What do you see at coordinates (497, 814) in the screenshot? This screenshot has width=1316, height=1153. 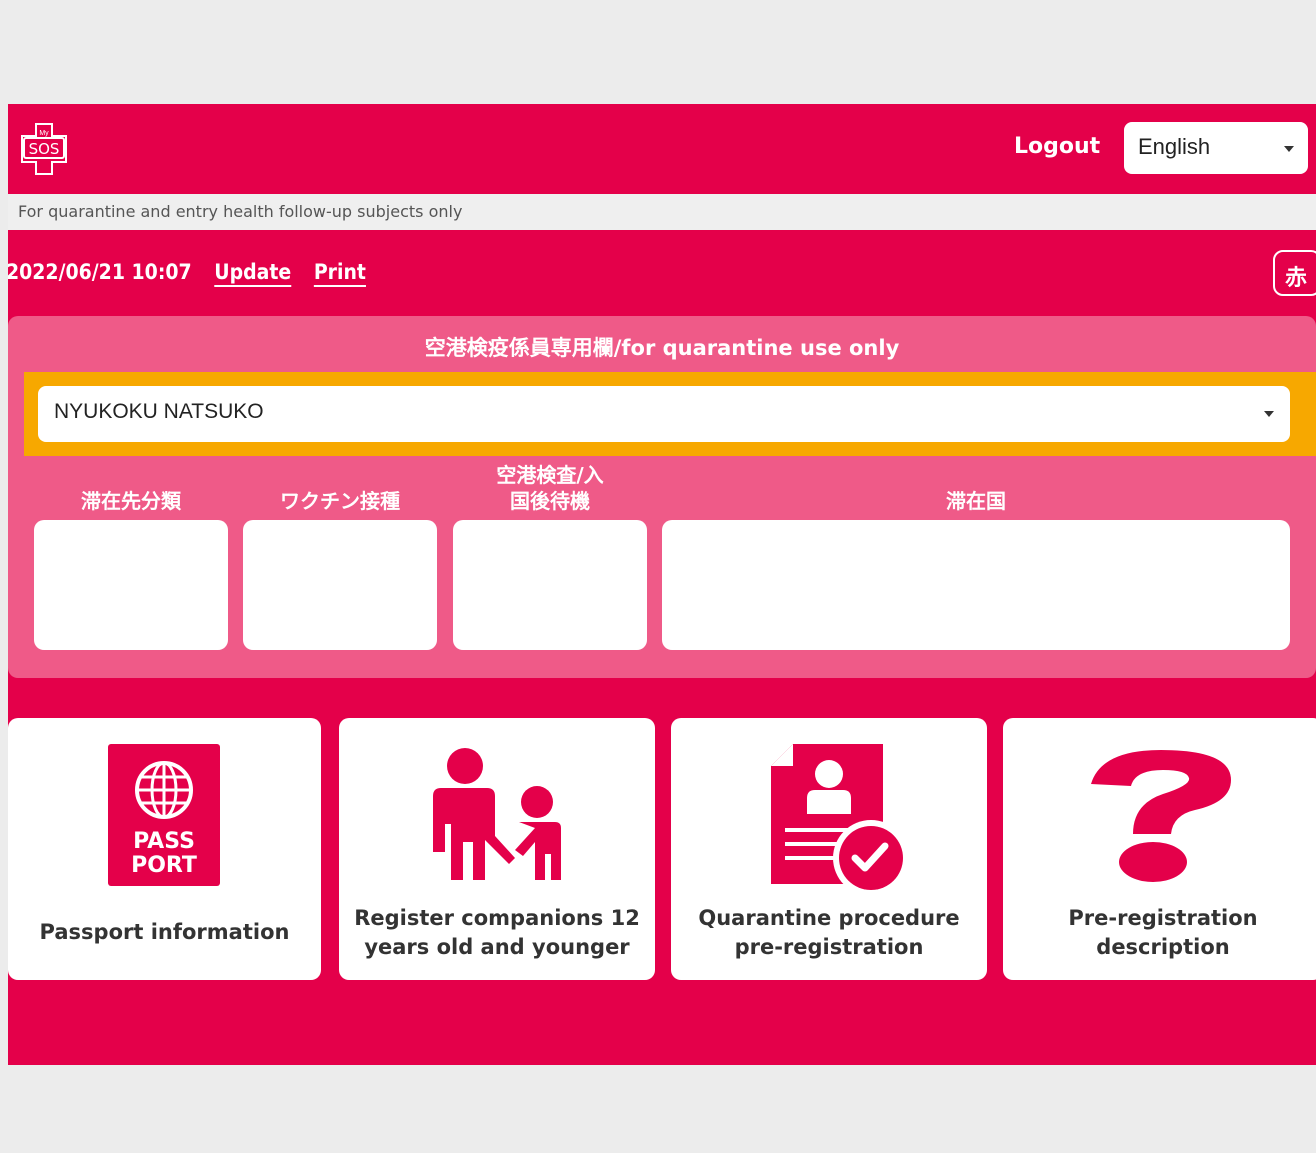 I see `parent-child-icon` at bounding box center [497, 814].